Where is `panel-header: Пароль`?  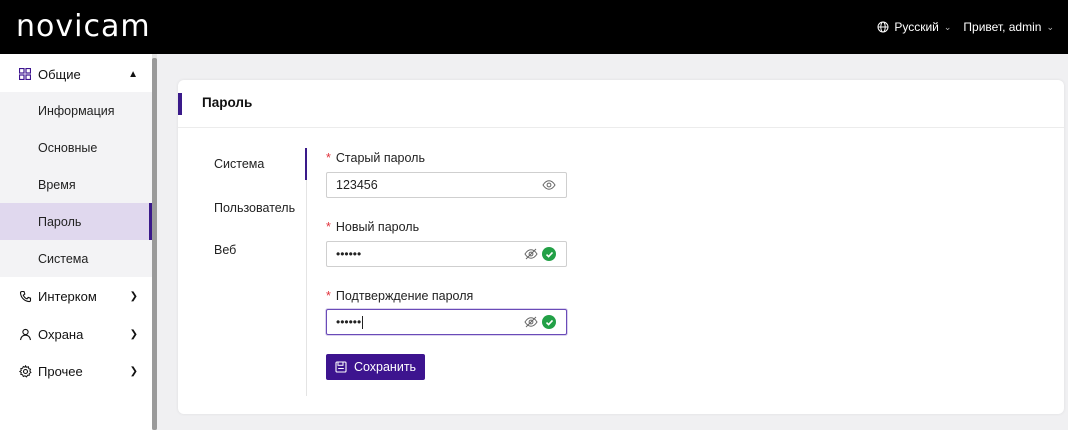
panel-header: Пароль is located at coordinates (621, 104).